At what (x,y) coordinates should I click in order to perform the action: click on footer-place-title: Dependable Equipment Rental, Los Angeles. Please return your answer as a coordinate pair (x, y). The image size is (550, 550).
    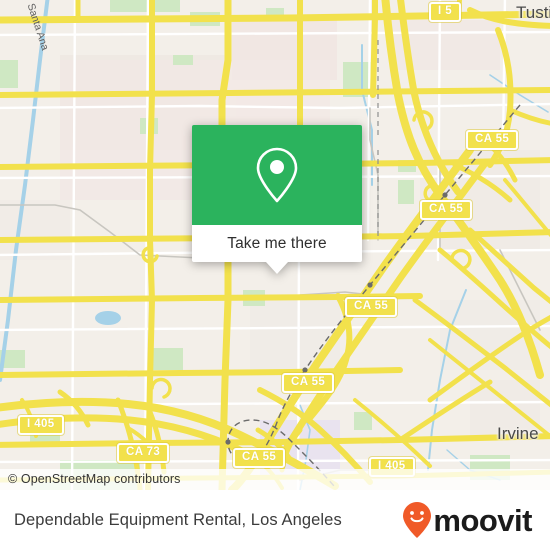
    Looking at the image, I should click on (178, 519).